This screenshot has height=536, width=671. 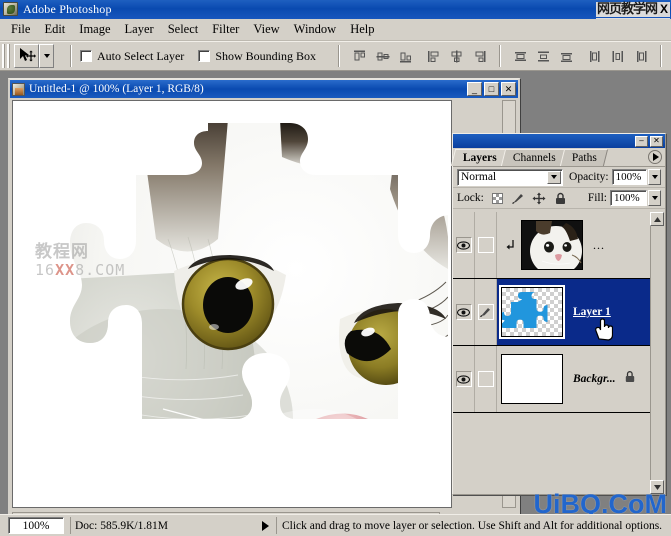 What do you see at coordinates (525, 310) in the screenshot?
I see `puzzle-piece-thumbnail` at bounding box center [525, 310].